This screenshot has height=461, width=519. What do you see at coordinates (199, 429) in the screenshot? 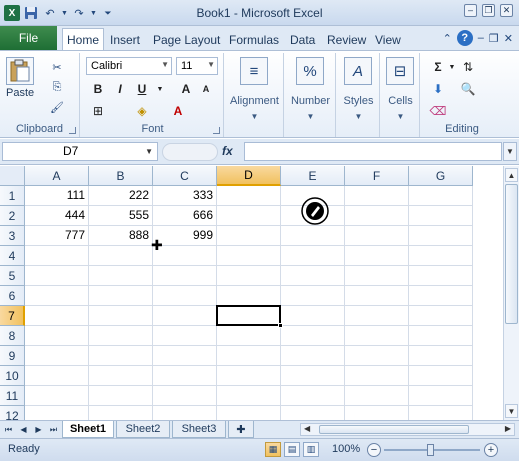
I see `sheet-tab-3: Sheet3` at bounding box center [199, 429].